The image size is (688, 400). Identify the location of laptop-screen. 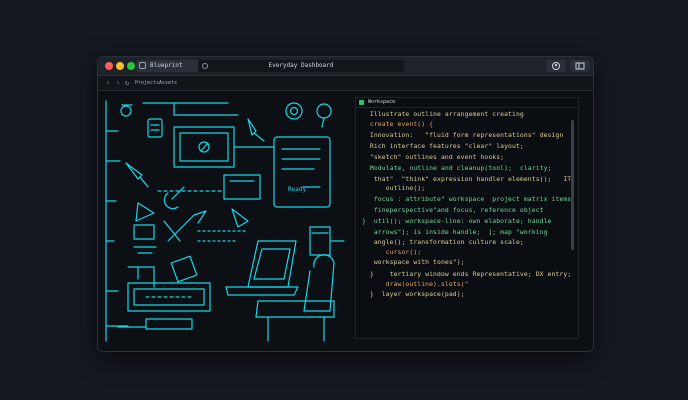
(272, 264).